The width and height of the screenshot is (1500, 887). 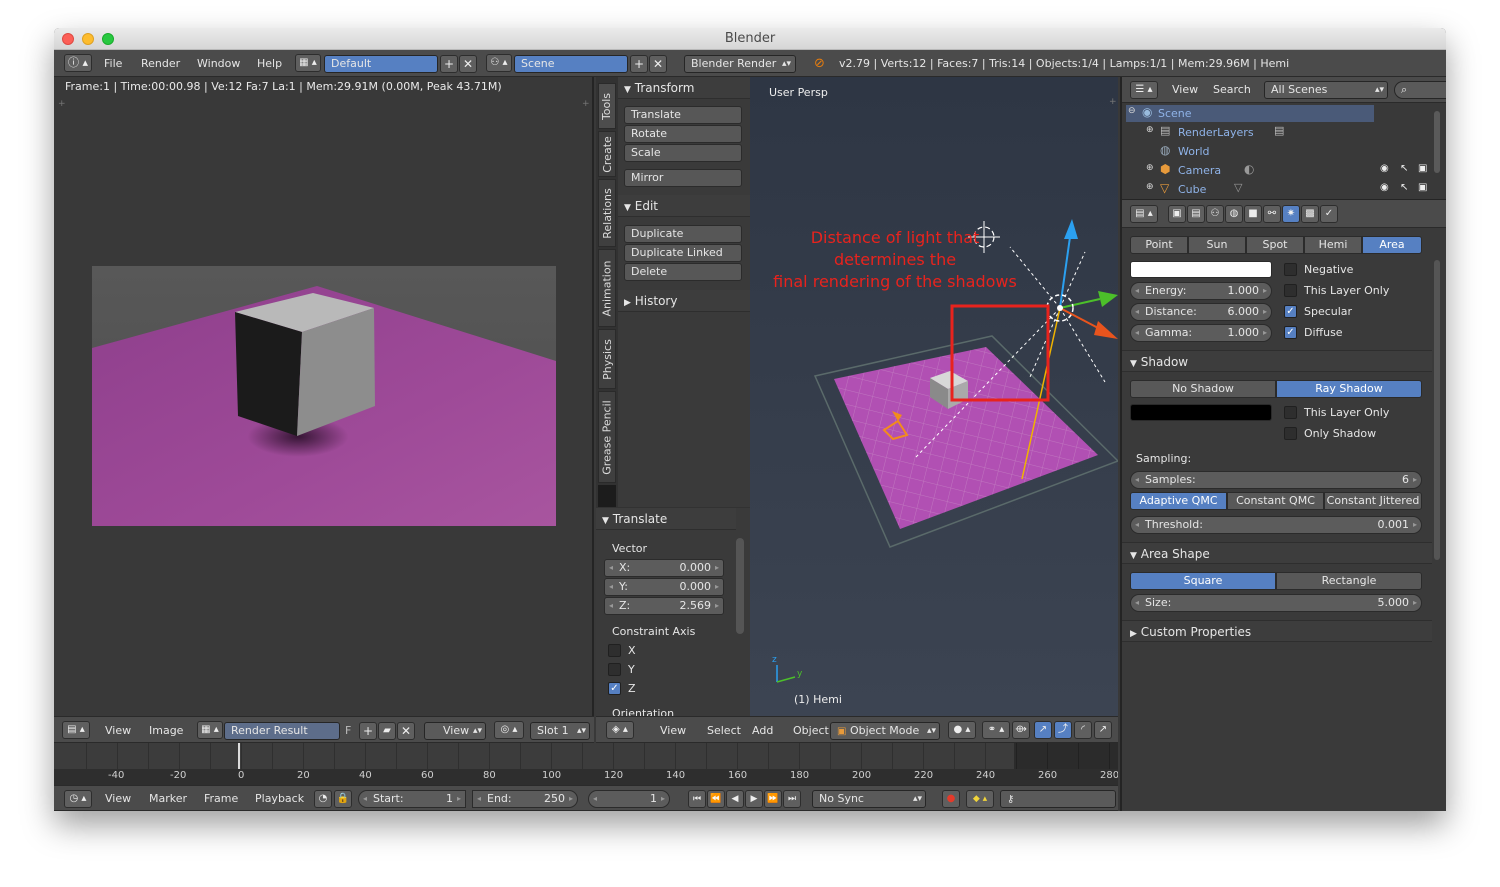 What do you see at coordinates (160, 64) in the screenshot?
I see `menu-render: Render` at bounding box center [160, 64].